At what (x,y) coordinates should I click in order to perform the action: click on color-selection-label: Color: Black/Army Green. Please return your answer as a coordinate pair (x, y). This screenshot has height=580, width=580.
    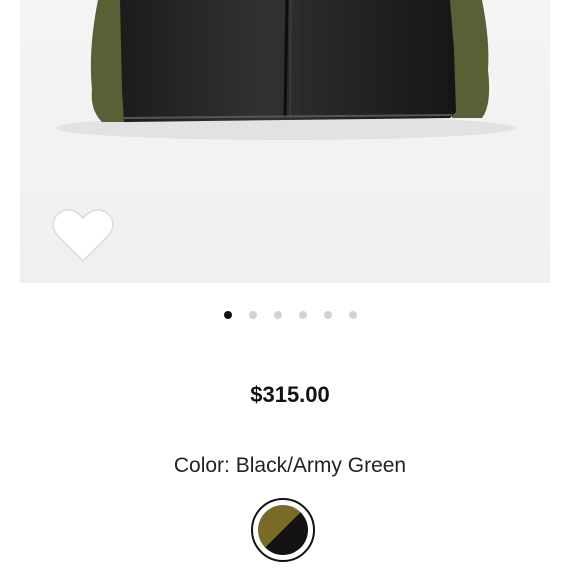
    Looking at the image, I should click on (290, 466).